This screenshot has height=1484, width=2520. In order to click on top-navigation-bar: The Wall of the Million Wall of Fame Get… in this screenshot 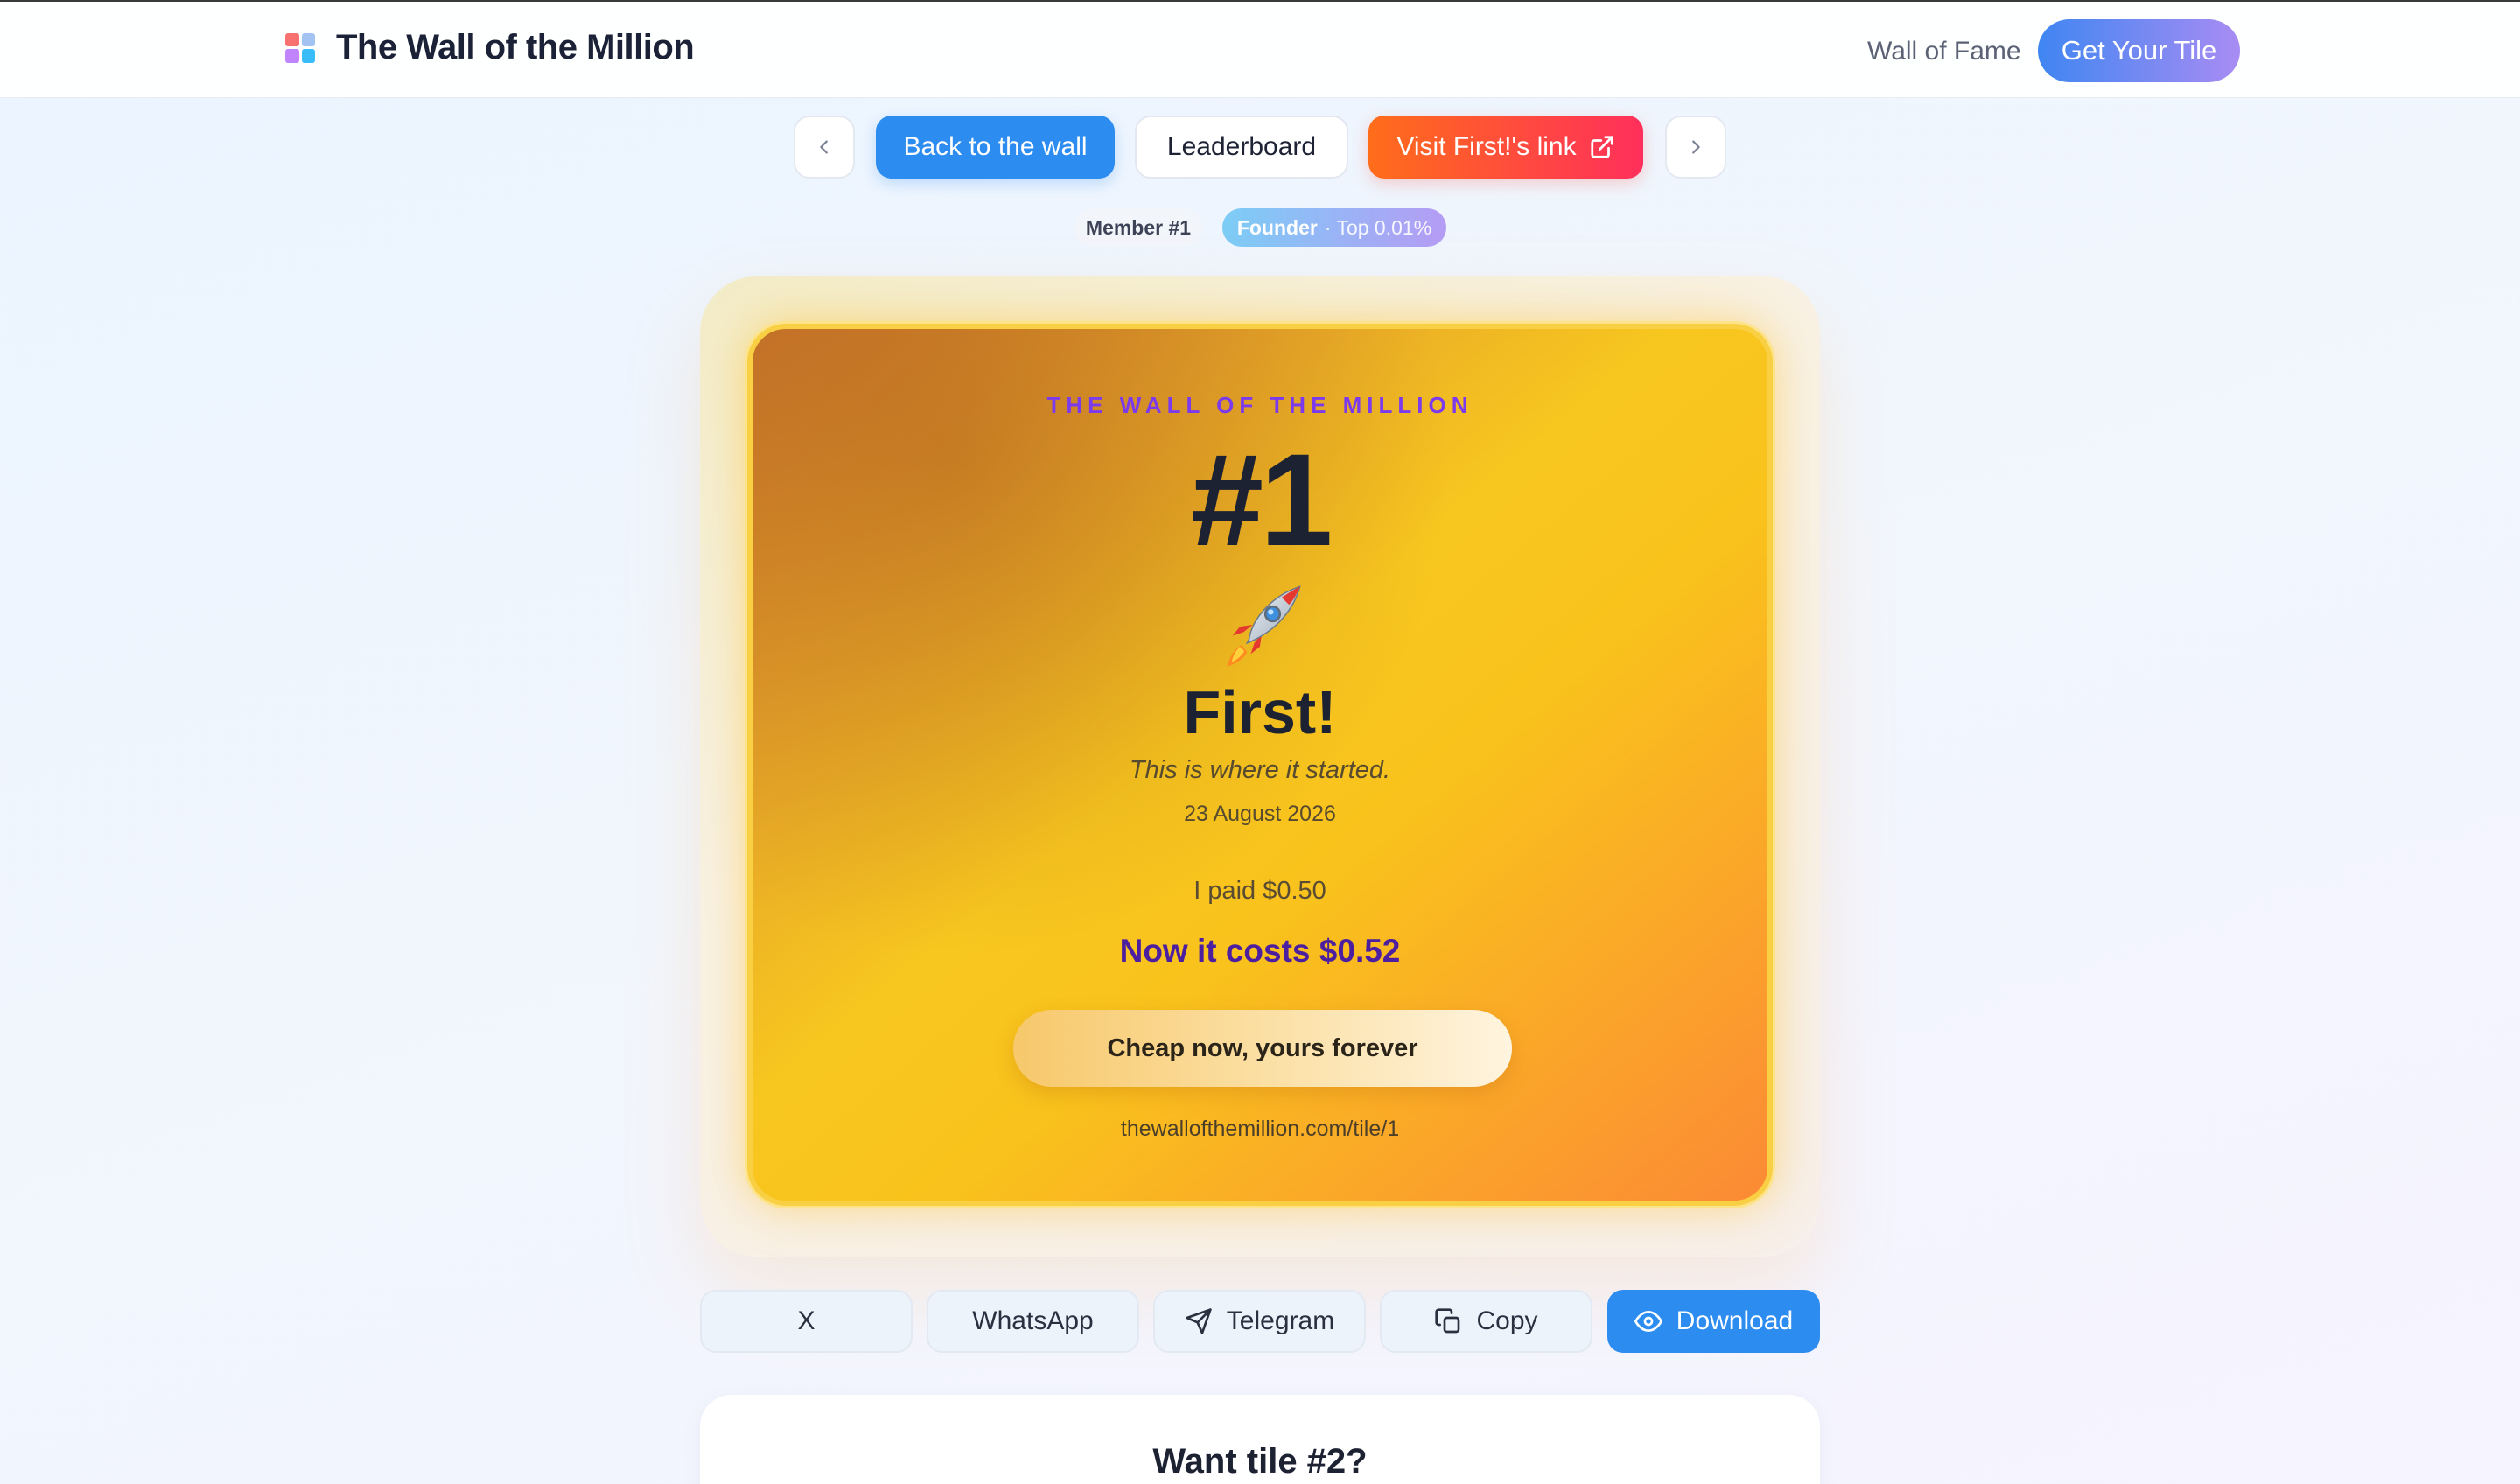, I will do `click(1260, 49)`.